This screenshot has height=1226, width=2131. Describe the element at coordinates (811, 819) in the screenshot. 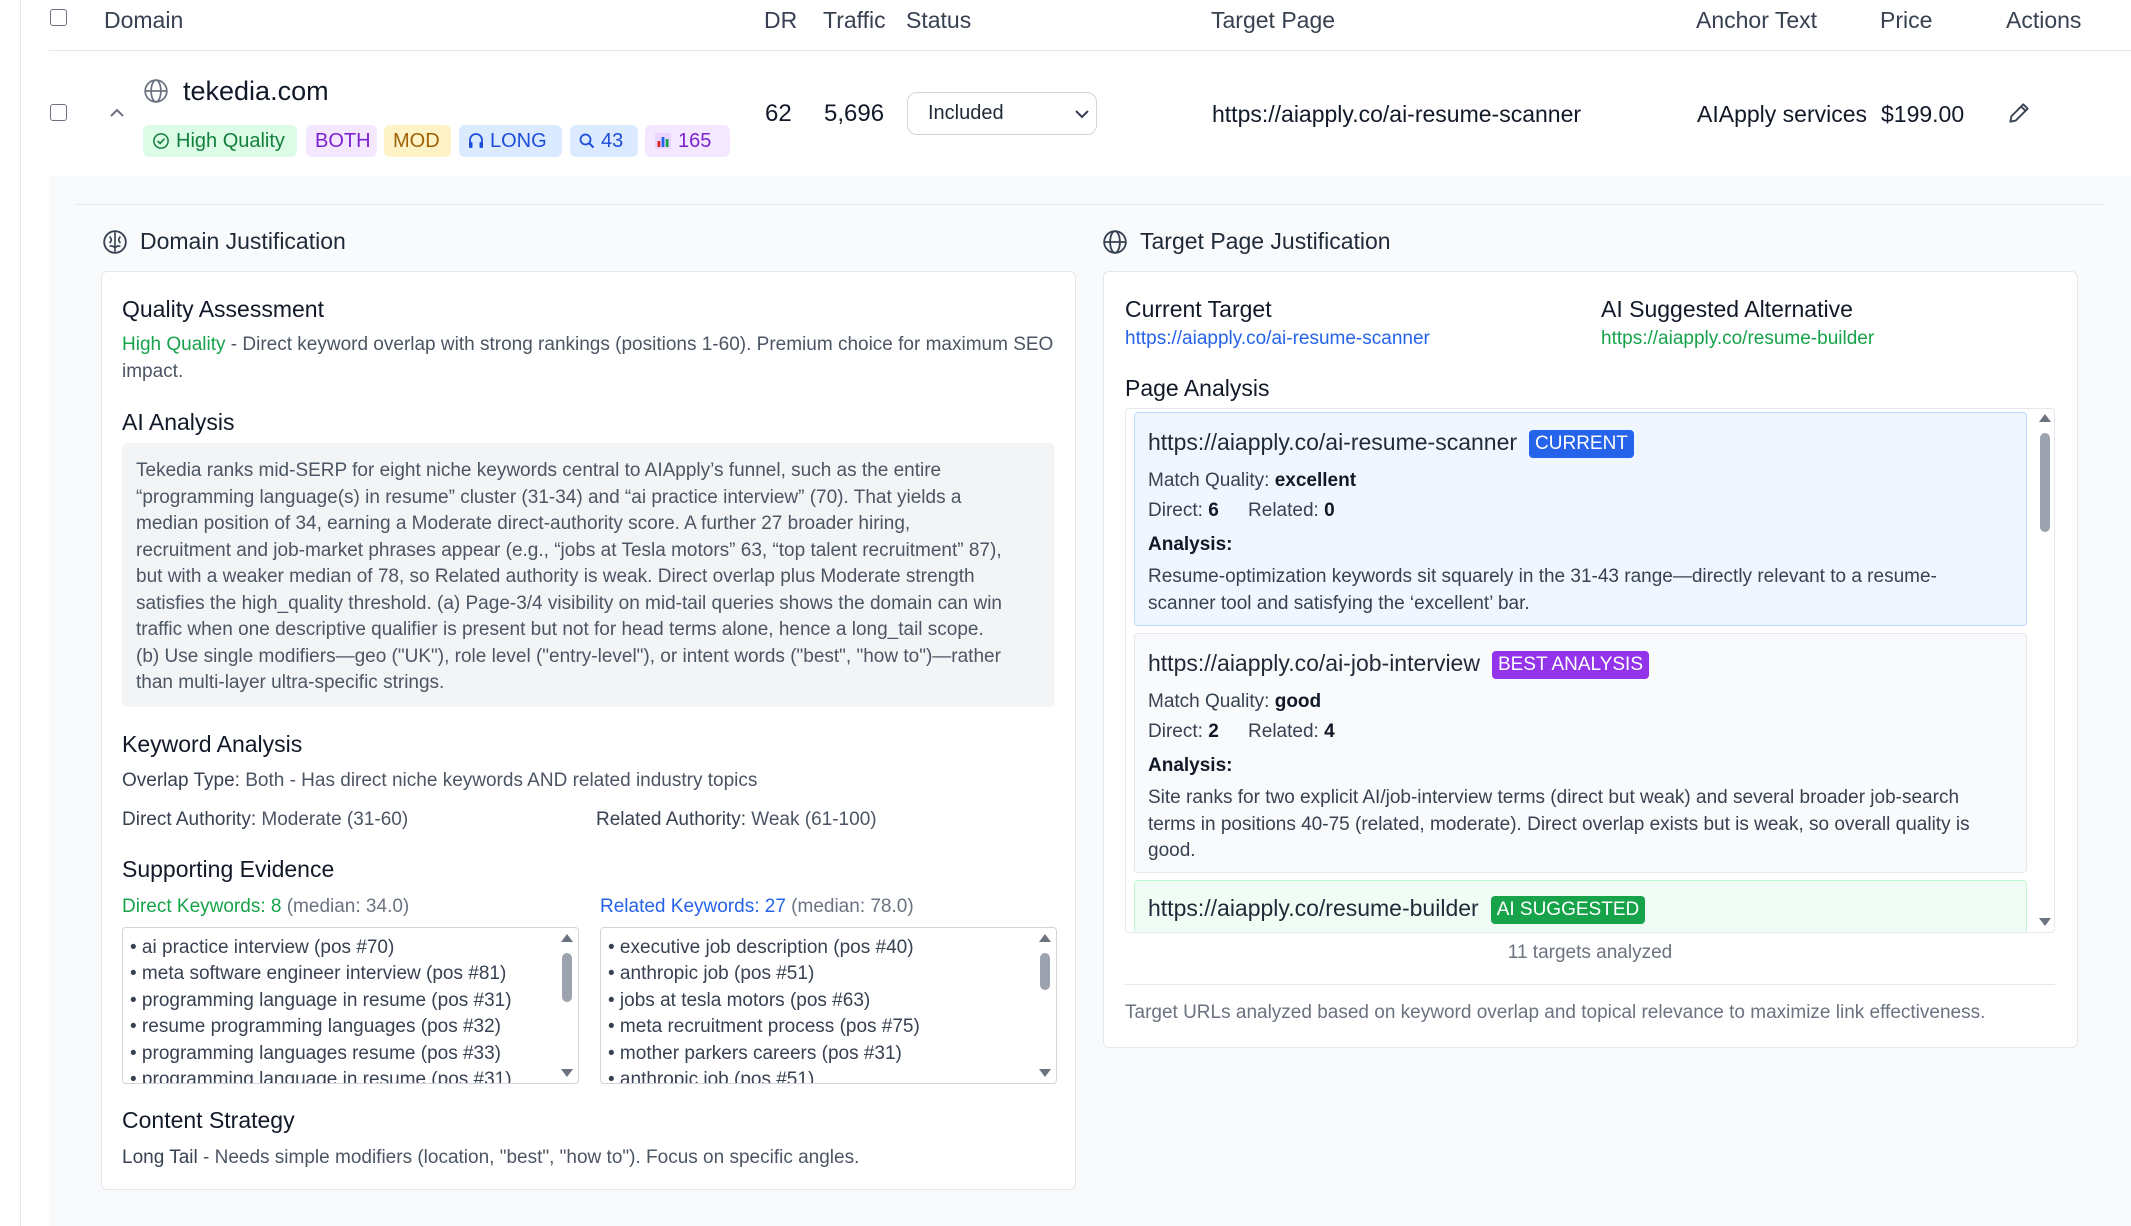

I see `related-authority-value: Weak (61-100)` at that location.